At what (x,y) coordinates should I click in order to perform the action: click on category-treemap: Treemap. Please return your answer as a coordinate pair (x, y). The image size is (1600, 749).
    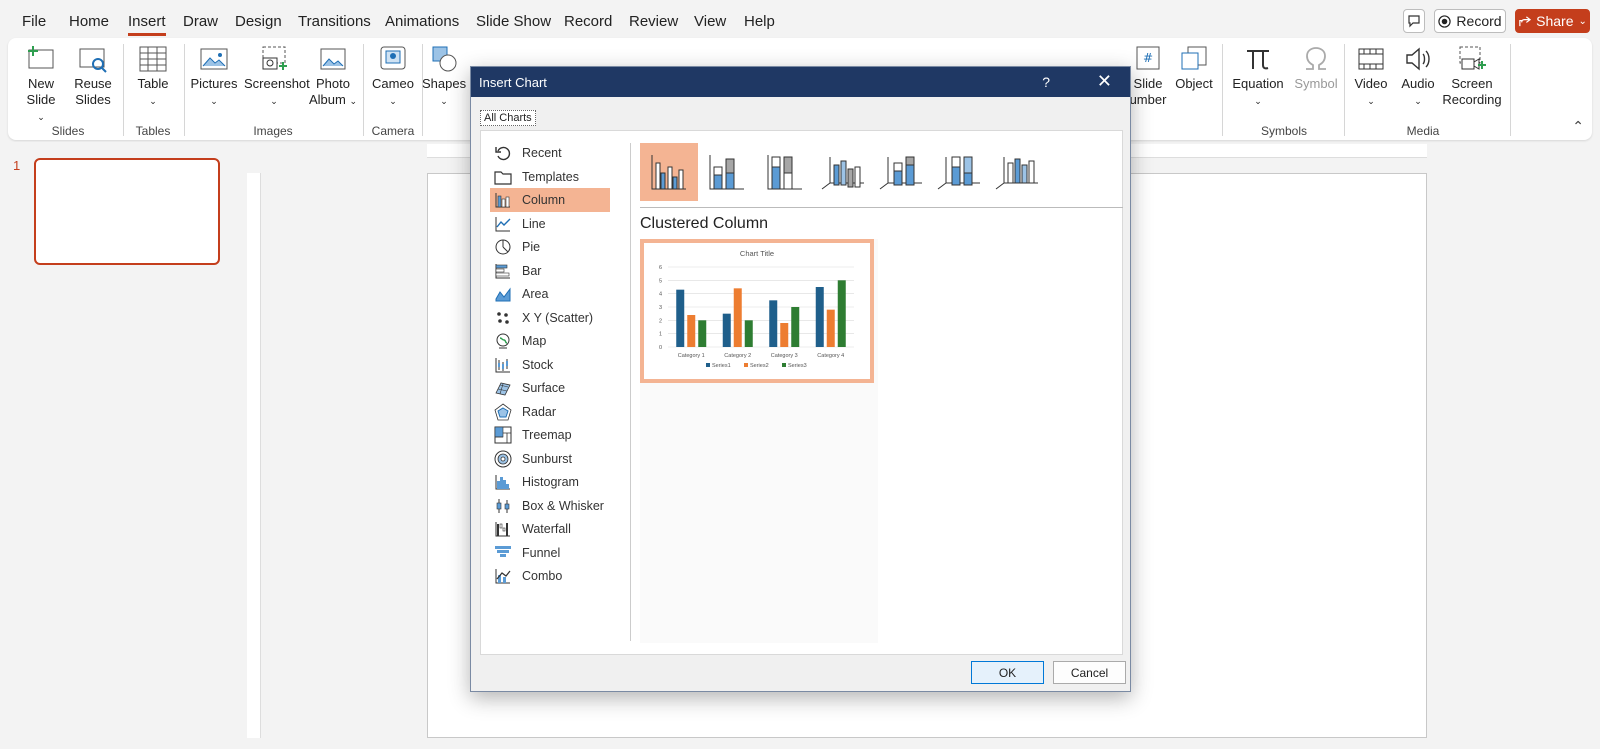
    Looking at the image, I should click on (550, 435).